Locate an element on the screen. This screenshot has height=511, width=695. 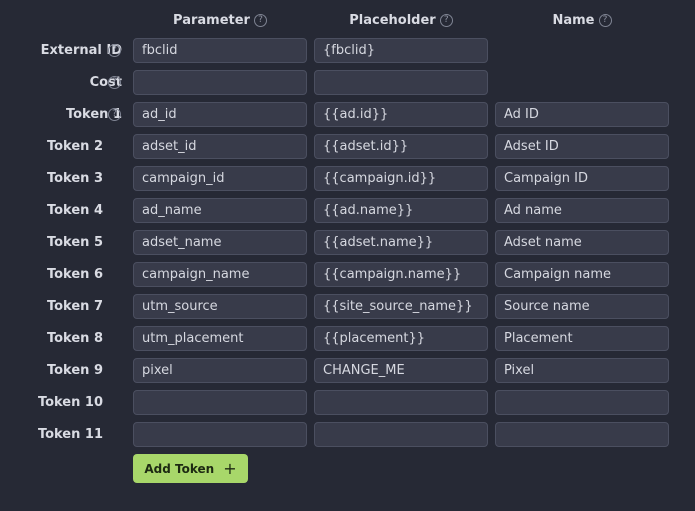
token-row-5: Token 5 is located at coordinates (347, 242).